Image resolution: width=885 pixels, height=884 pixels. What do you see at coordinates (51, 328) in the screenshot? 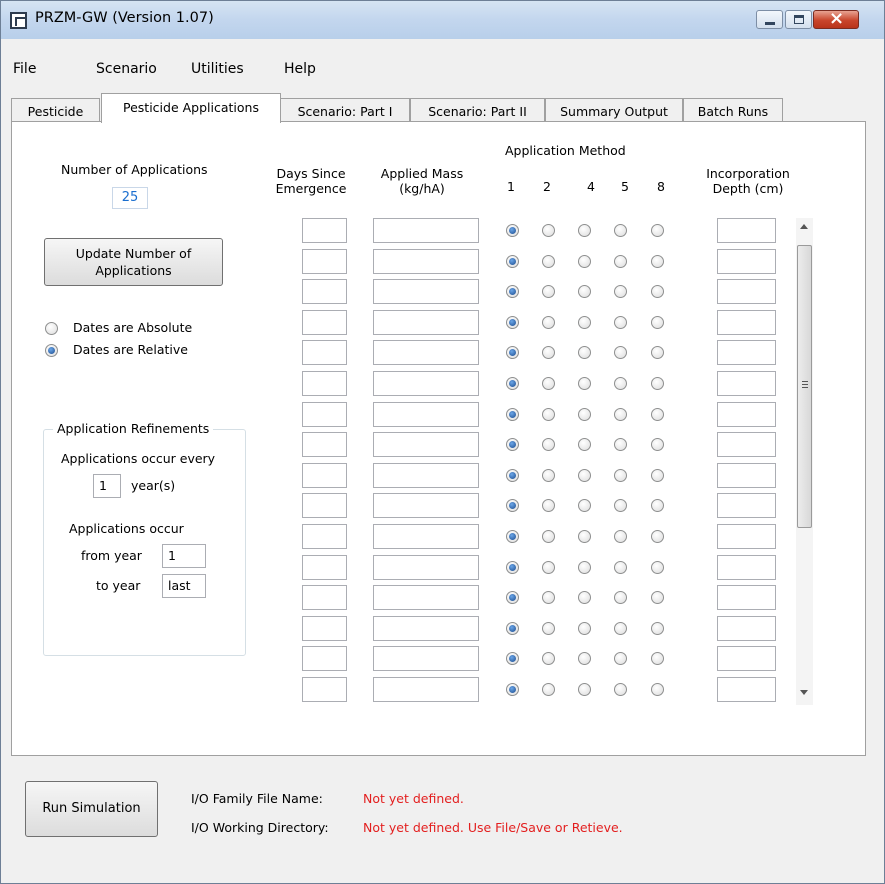
I see `dates-absolute-radio` at bounding box center [51, 328].